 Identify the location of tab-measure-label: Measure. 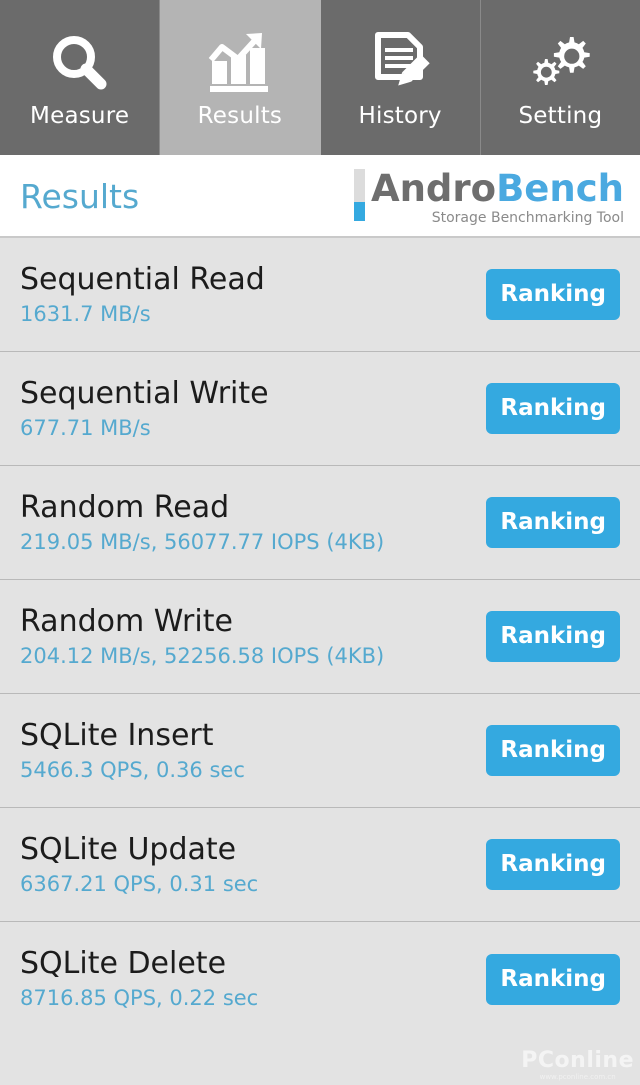
(80, 115).